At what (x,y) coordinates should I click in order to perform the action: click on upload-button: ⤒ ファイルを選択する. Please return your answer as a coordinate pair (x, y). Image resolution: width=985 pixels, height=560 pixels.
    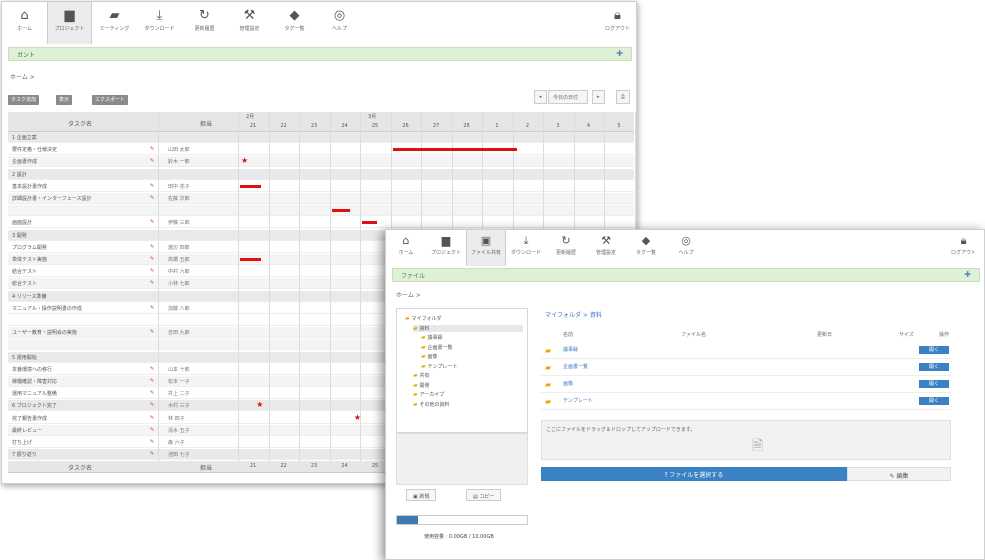
    Looking at the image, I should click on (694, 474).